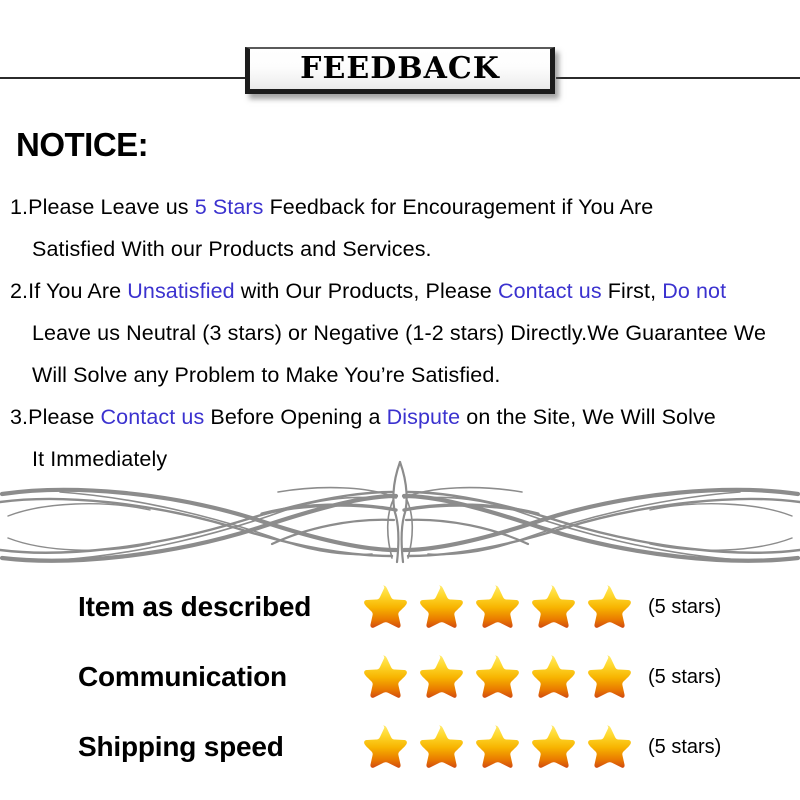 This screenshot has height=800, width=800. What do you see at coordinates (123, 78) in the screenshot?
I see `header-rule-left` at bounding box center [123, 78].